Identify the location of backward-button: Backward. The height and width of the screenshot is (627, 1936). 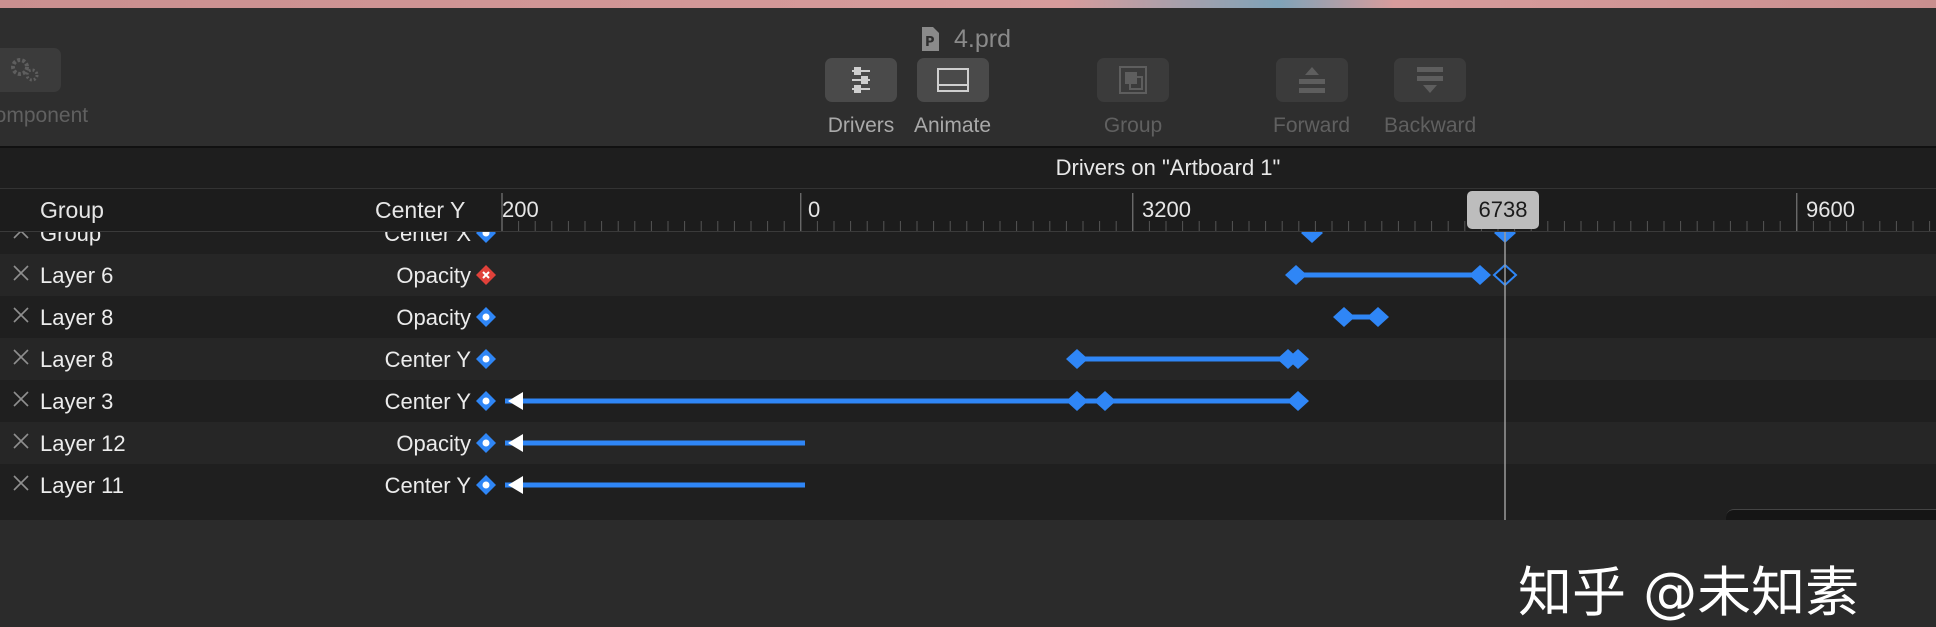
(1430, 98).